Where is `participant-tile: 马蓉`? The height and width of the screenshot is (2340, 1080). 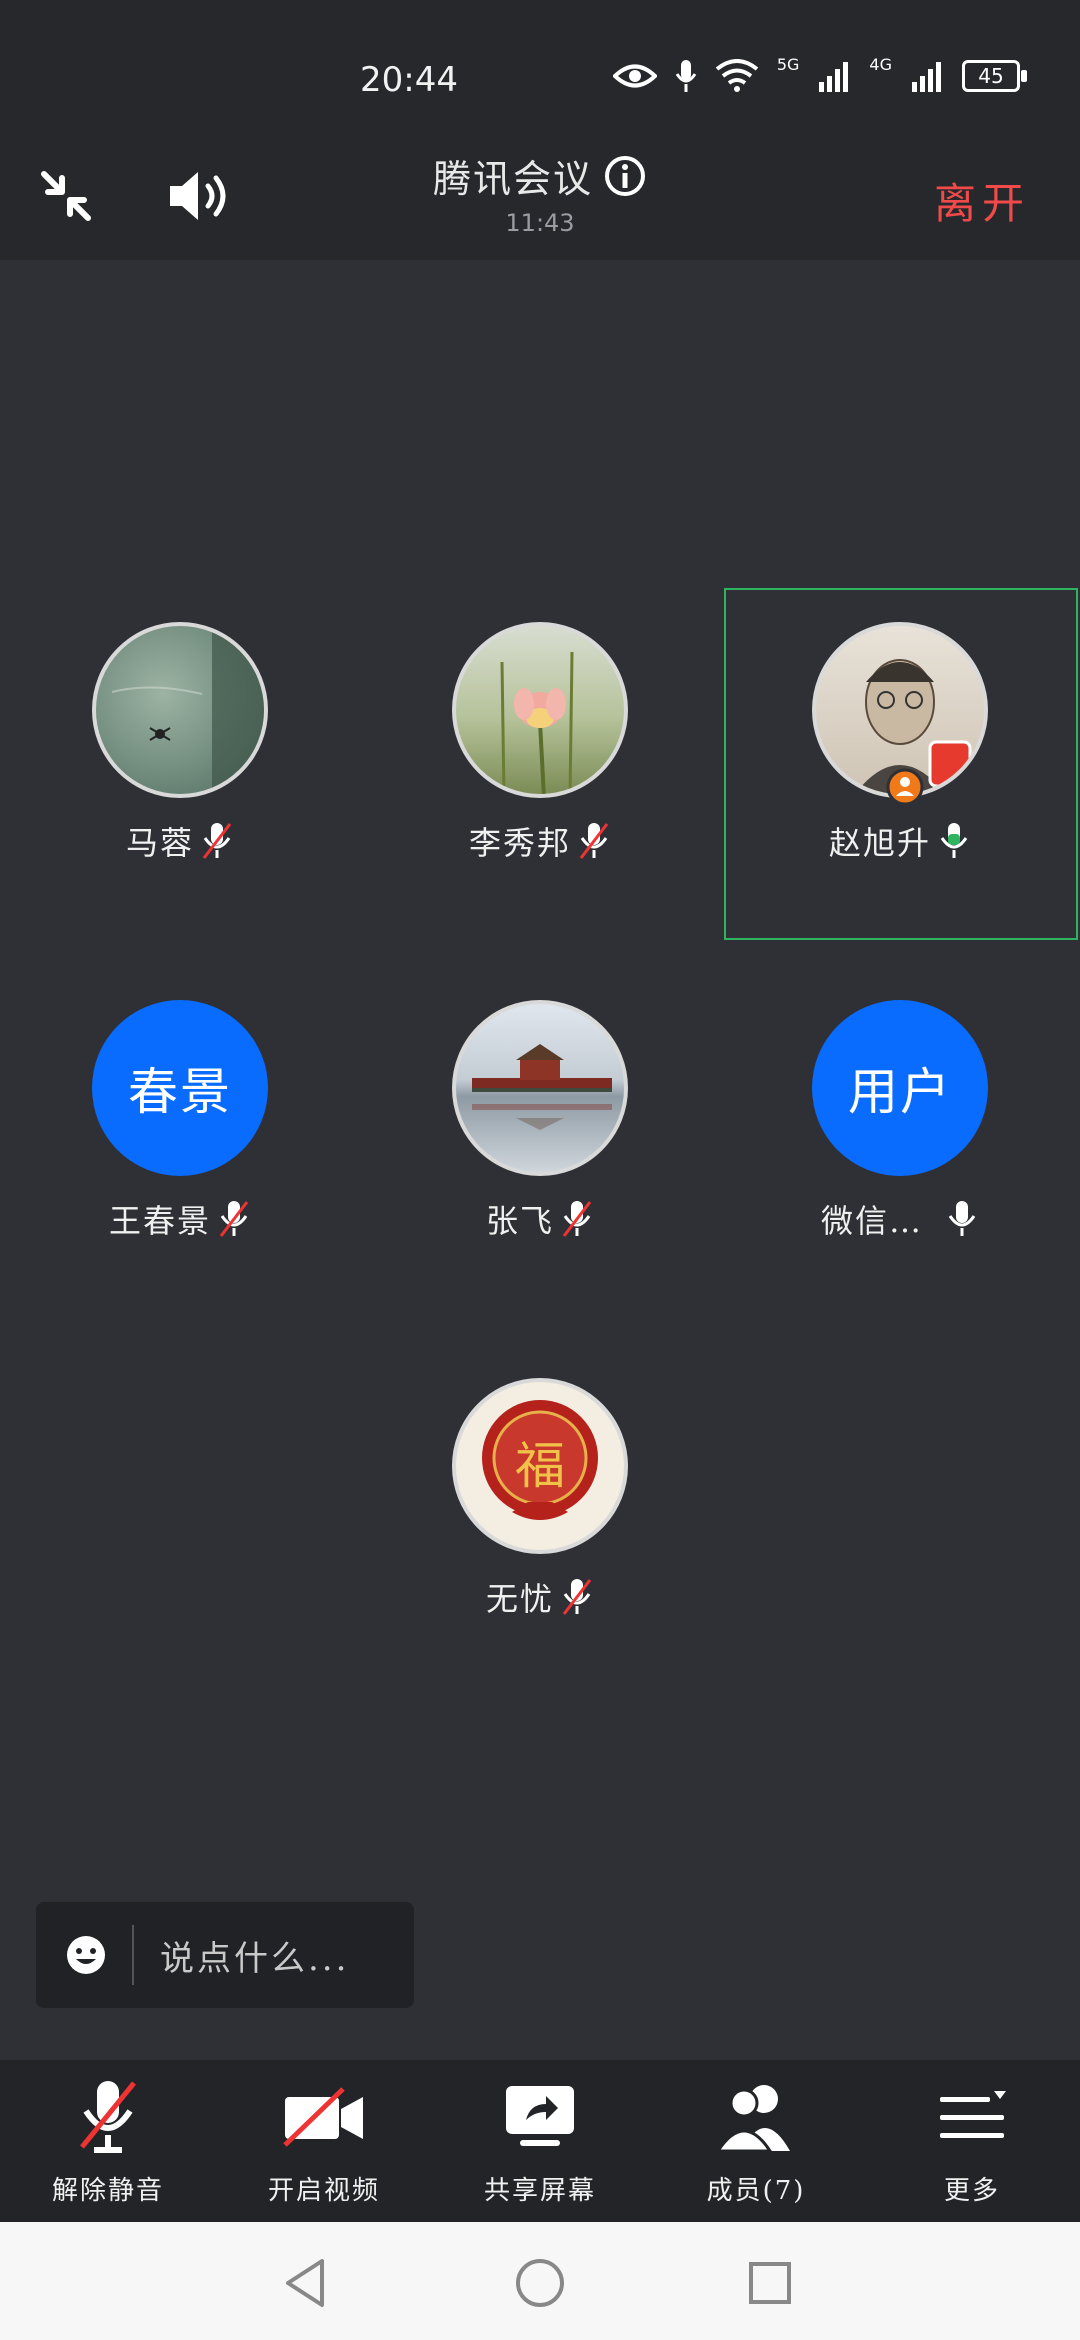
participant-tile: 马蓉 is located at coordinates (180, 743).